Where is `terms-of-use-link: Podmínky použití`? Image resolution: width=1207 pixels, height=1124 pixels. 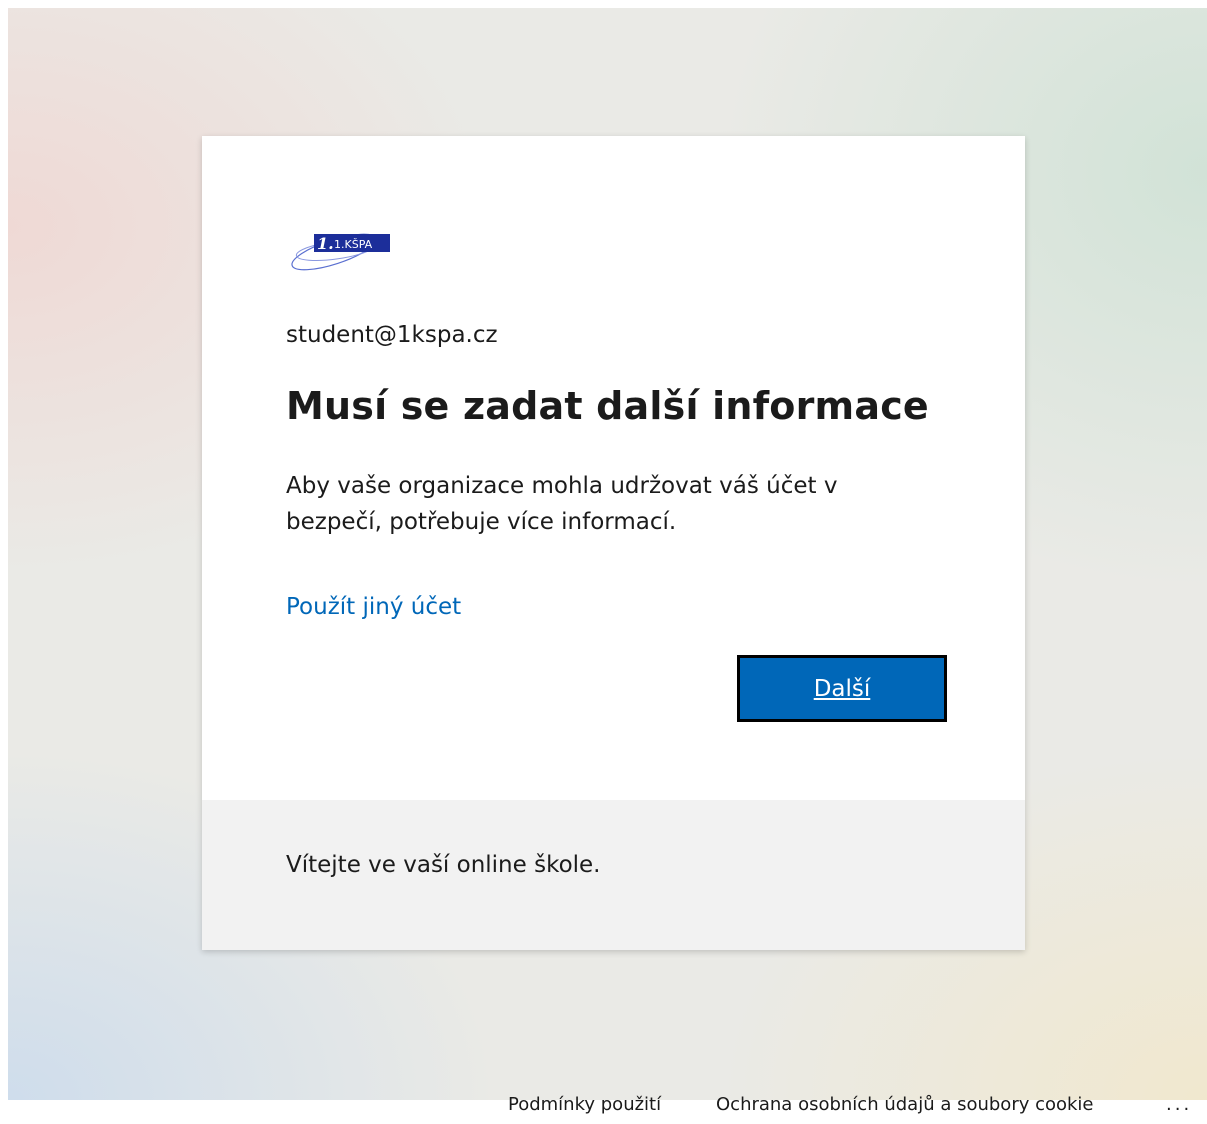 terms-of-use-link: Podmínky použití is located at coordinates (584, 1104).